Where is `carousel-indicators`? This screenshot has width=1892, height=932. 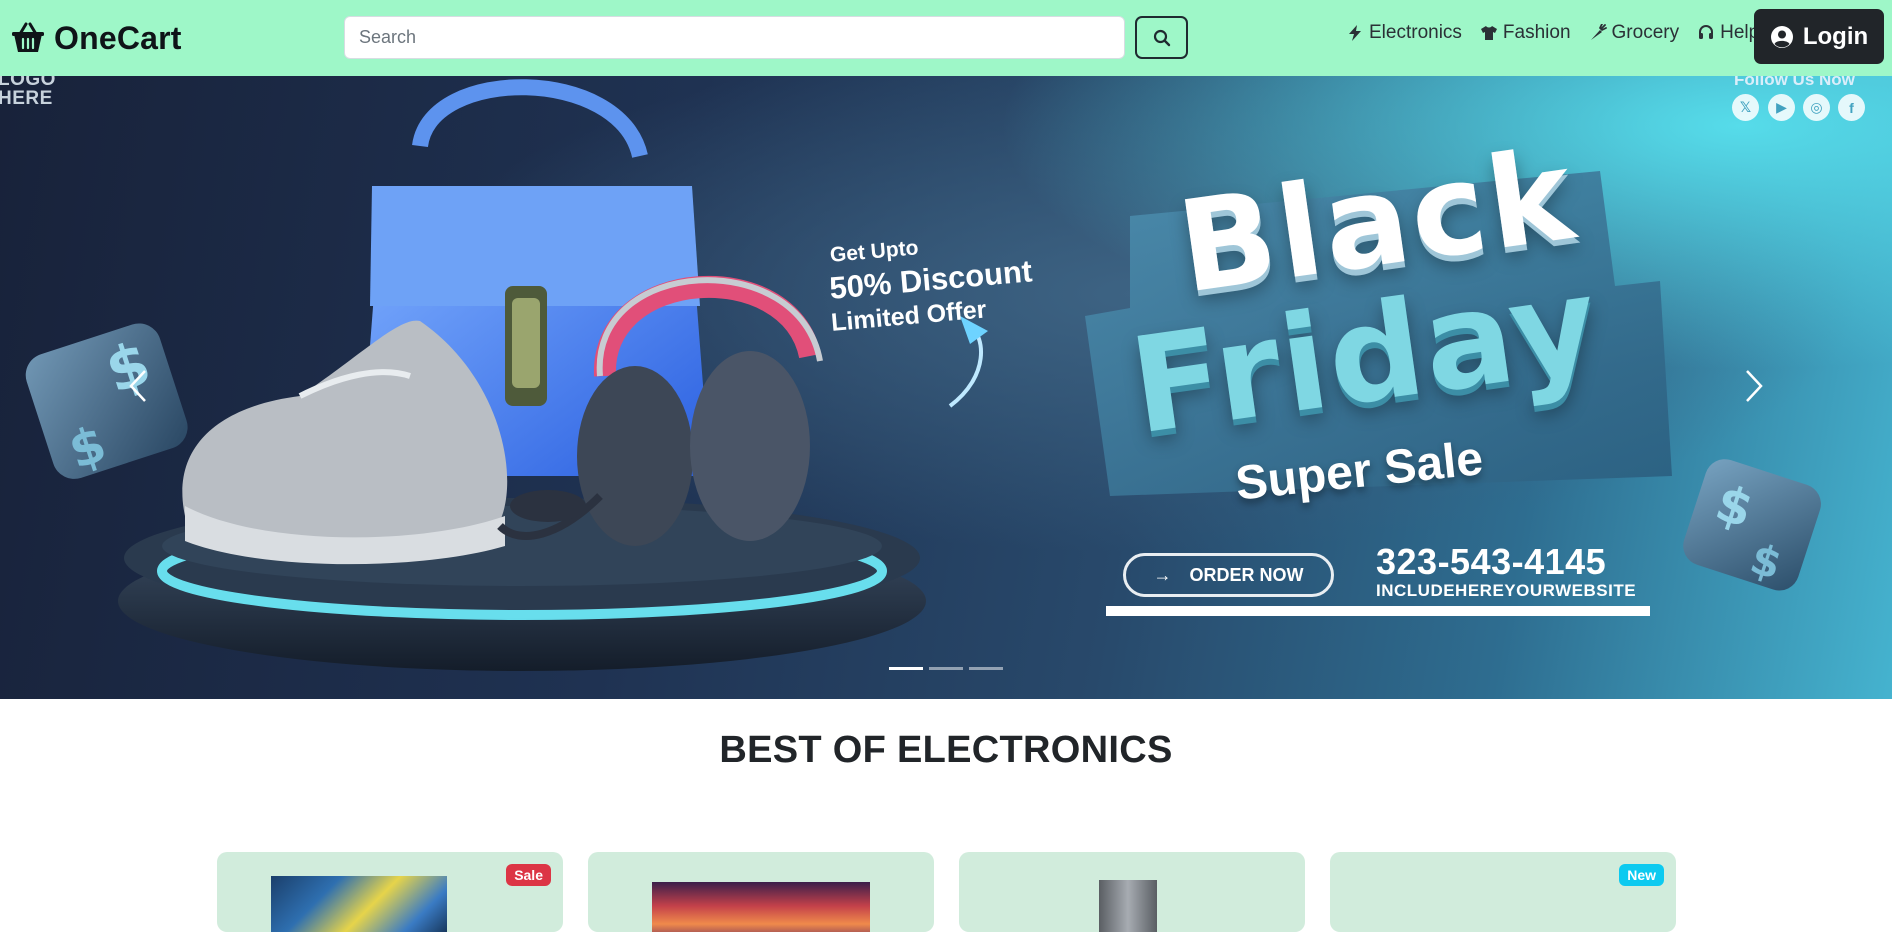 carousel-indicators is located at coordinates (946, 668).